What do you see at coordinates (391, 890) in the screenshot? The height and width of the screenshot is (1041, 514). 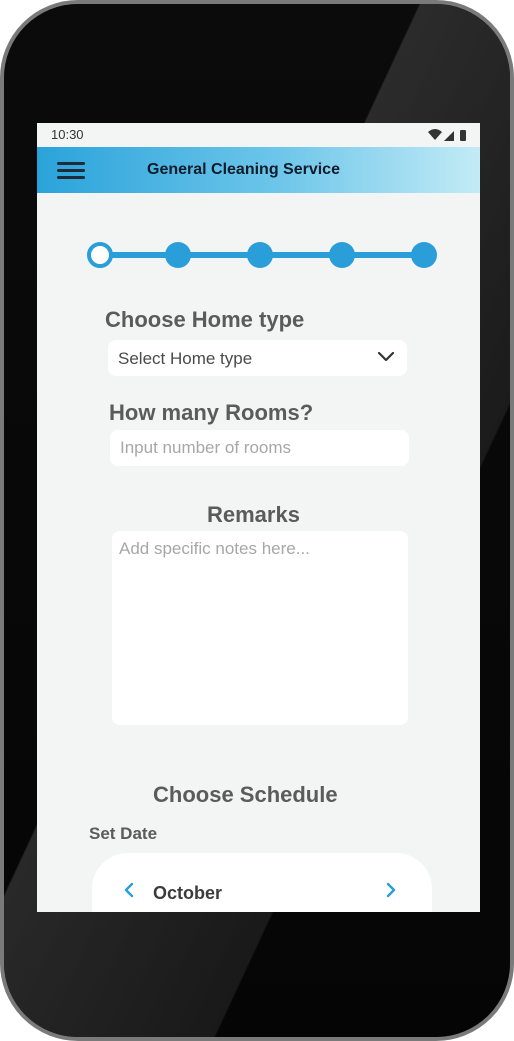 I see `chevron-right-icon` at bounding box center [391, 890].